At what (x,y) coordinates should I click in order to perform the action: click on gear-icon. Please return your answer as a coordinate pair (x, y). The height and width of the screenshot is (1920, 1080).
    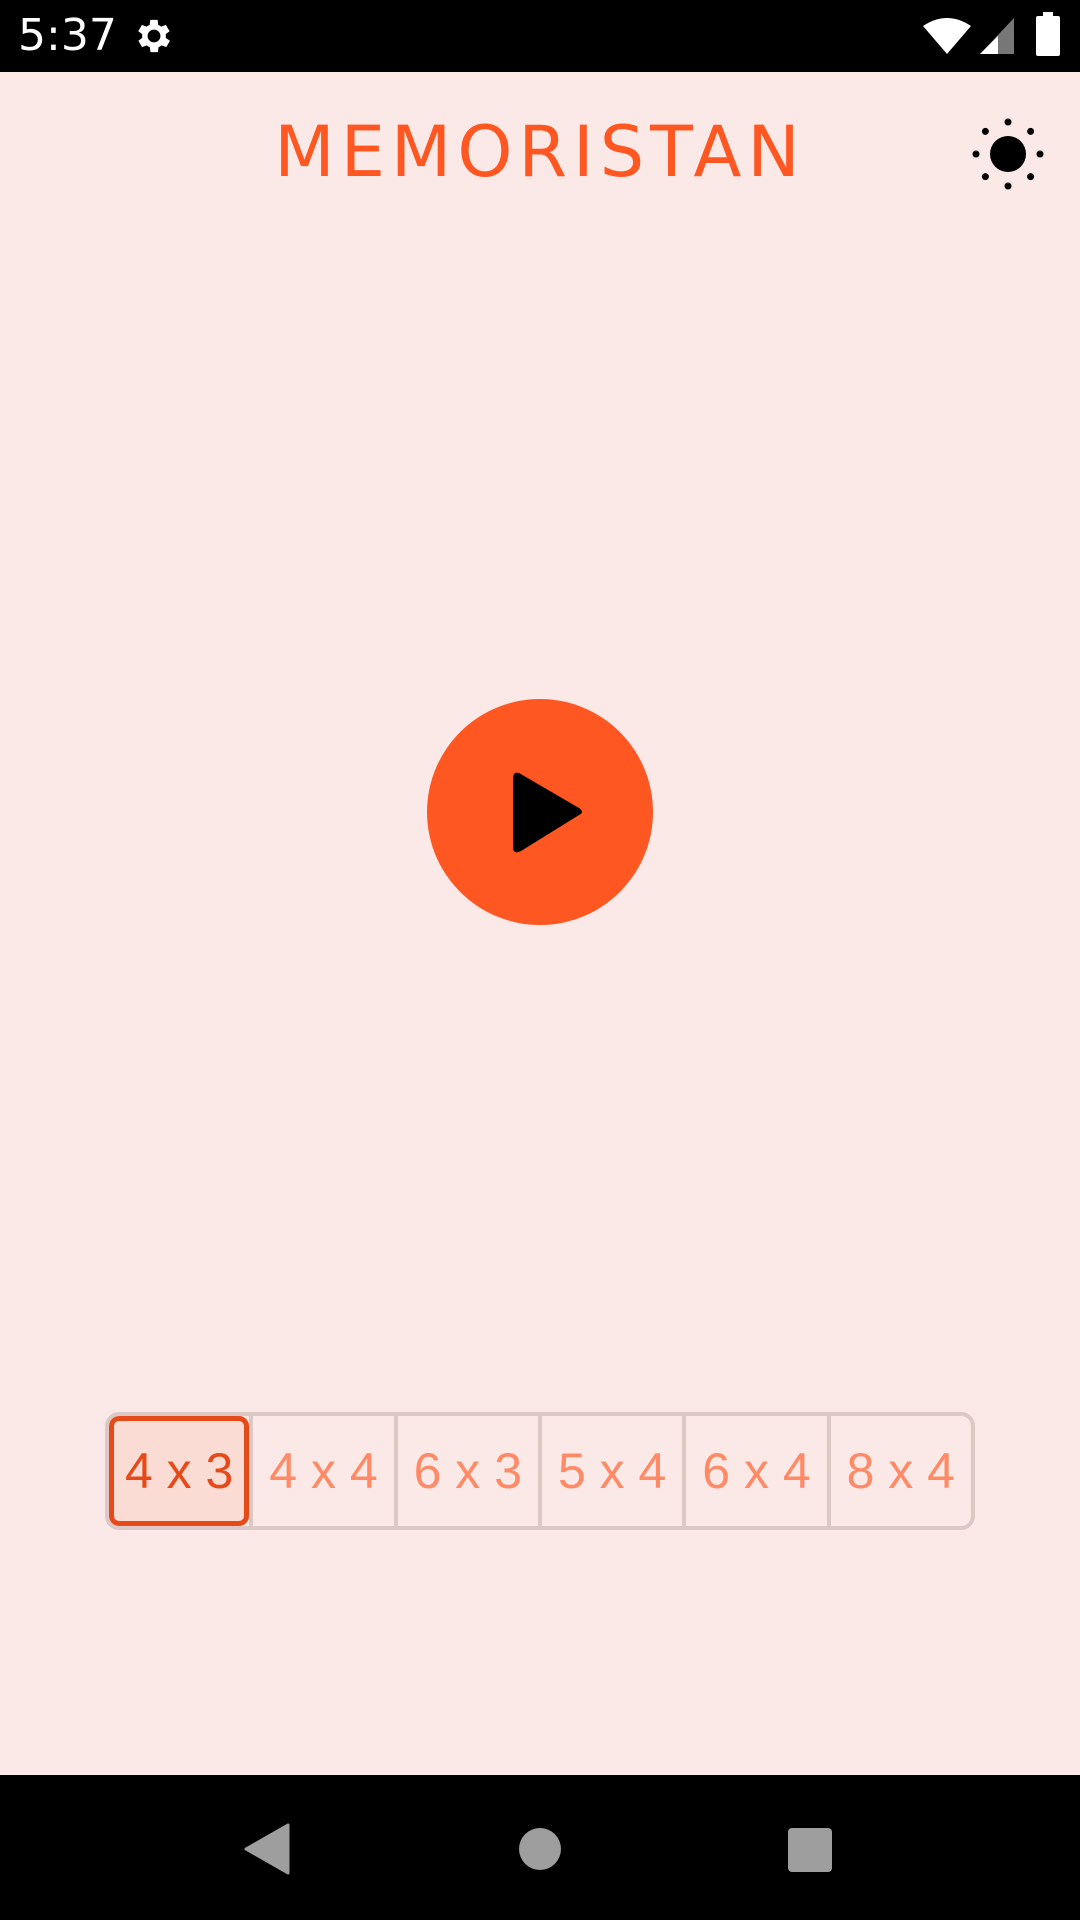
    Looking at the image, I should click on (154, 36).